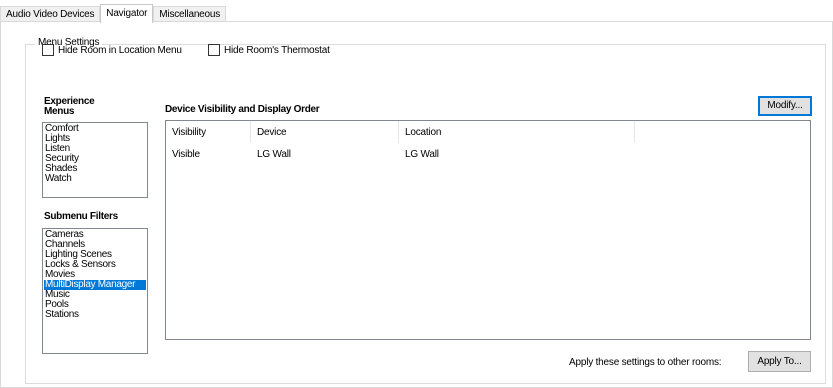 The width and height of the screenshot is (833, 388). I want to click on tab-miscellaneous: Miscellaneous, so click(190, 14).